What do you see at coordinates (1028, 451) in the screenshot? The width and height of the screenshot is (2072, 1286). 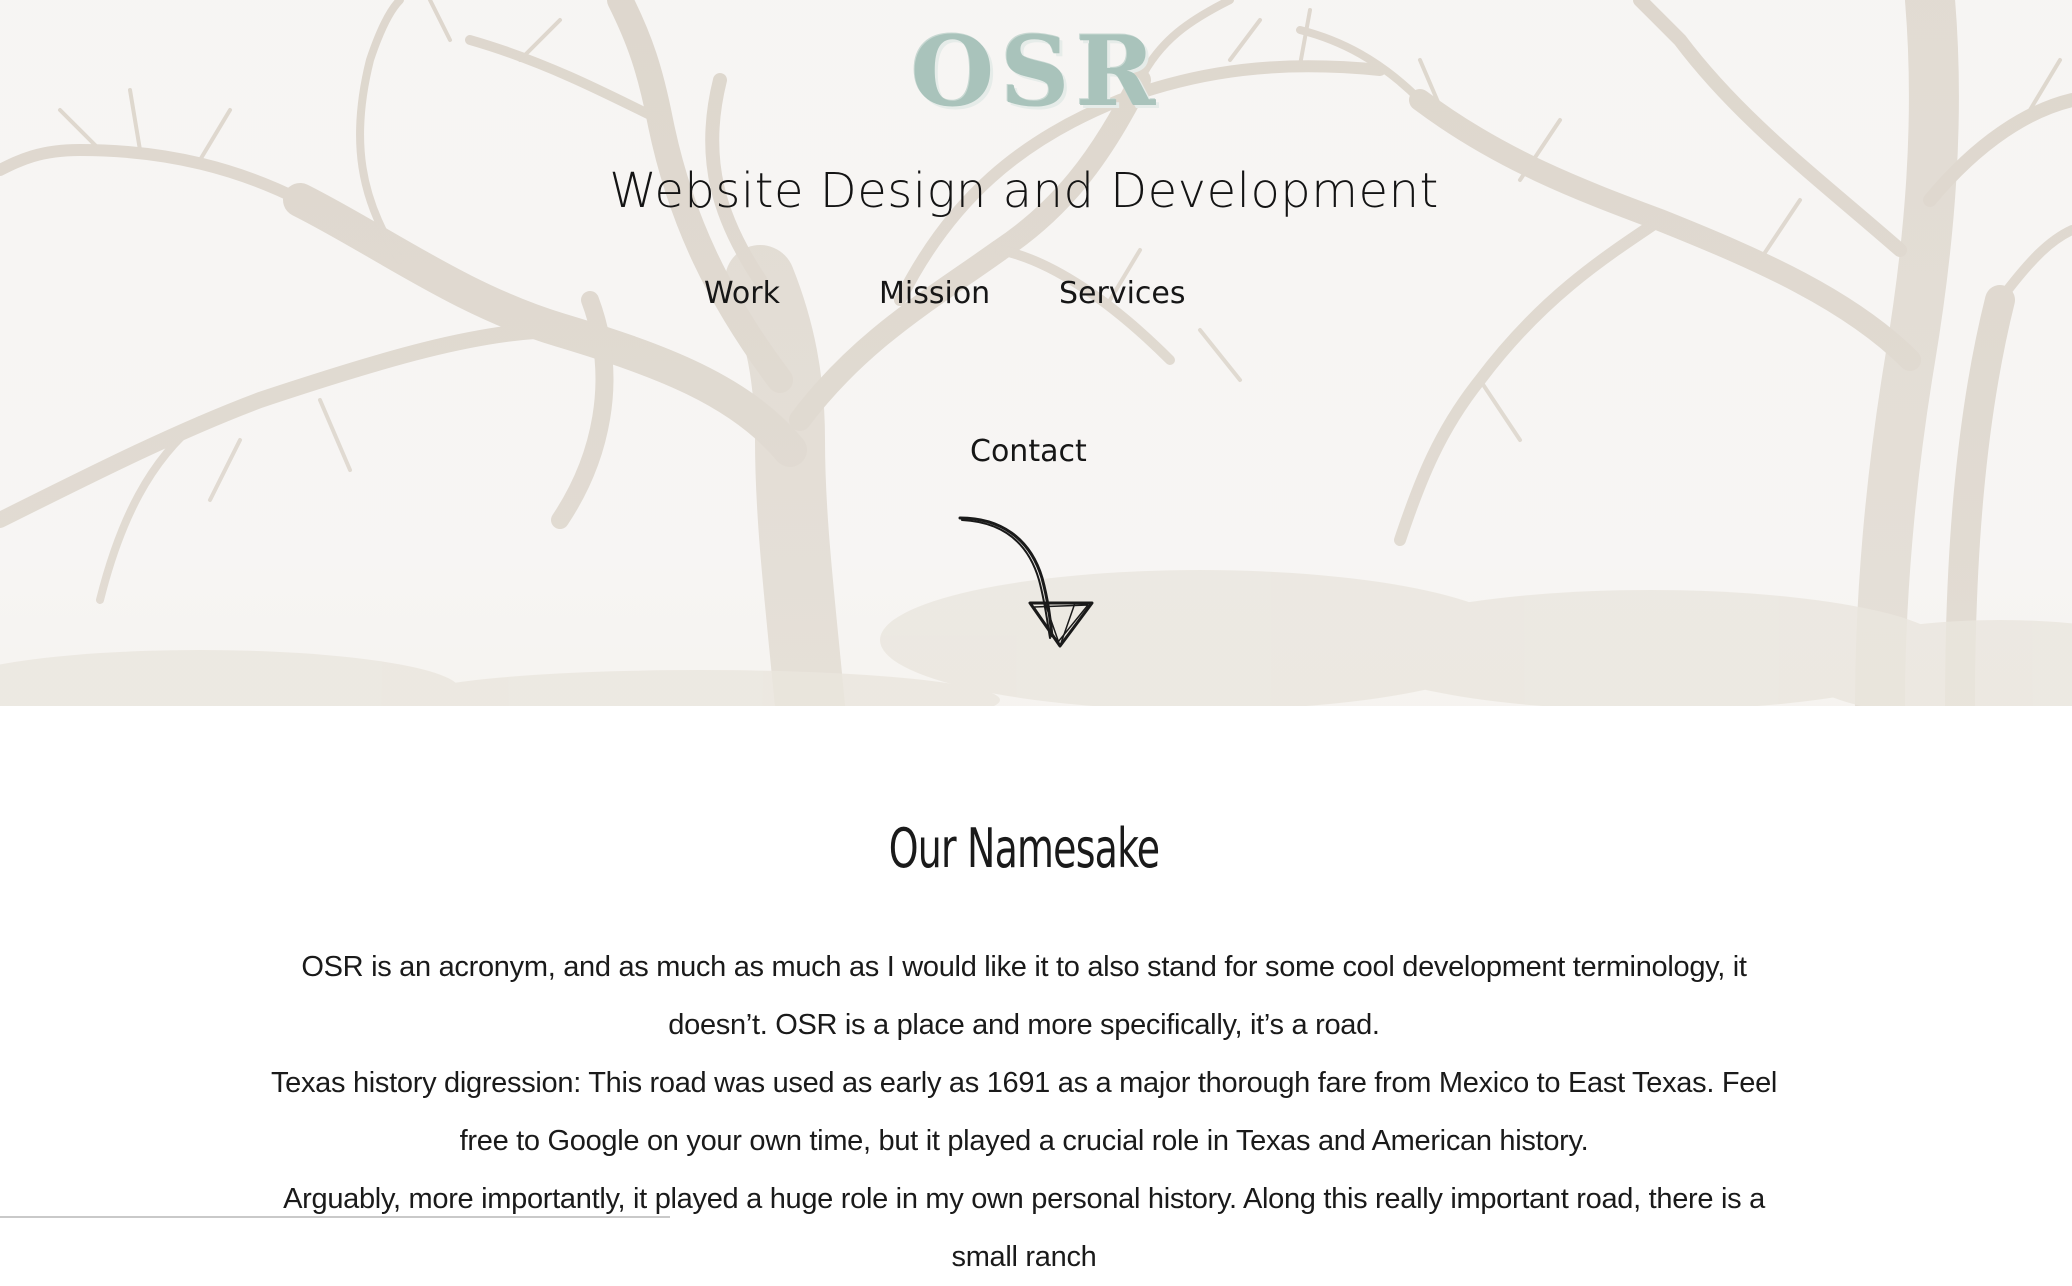 I see `nav-link-contact: Contact` at bounding box center [1028, 451].